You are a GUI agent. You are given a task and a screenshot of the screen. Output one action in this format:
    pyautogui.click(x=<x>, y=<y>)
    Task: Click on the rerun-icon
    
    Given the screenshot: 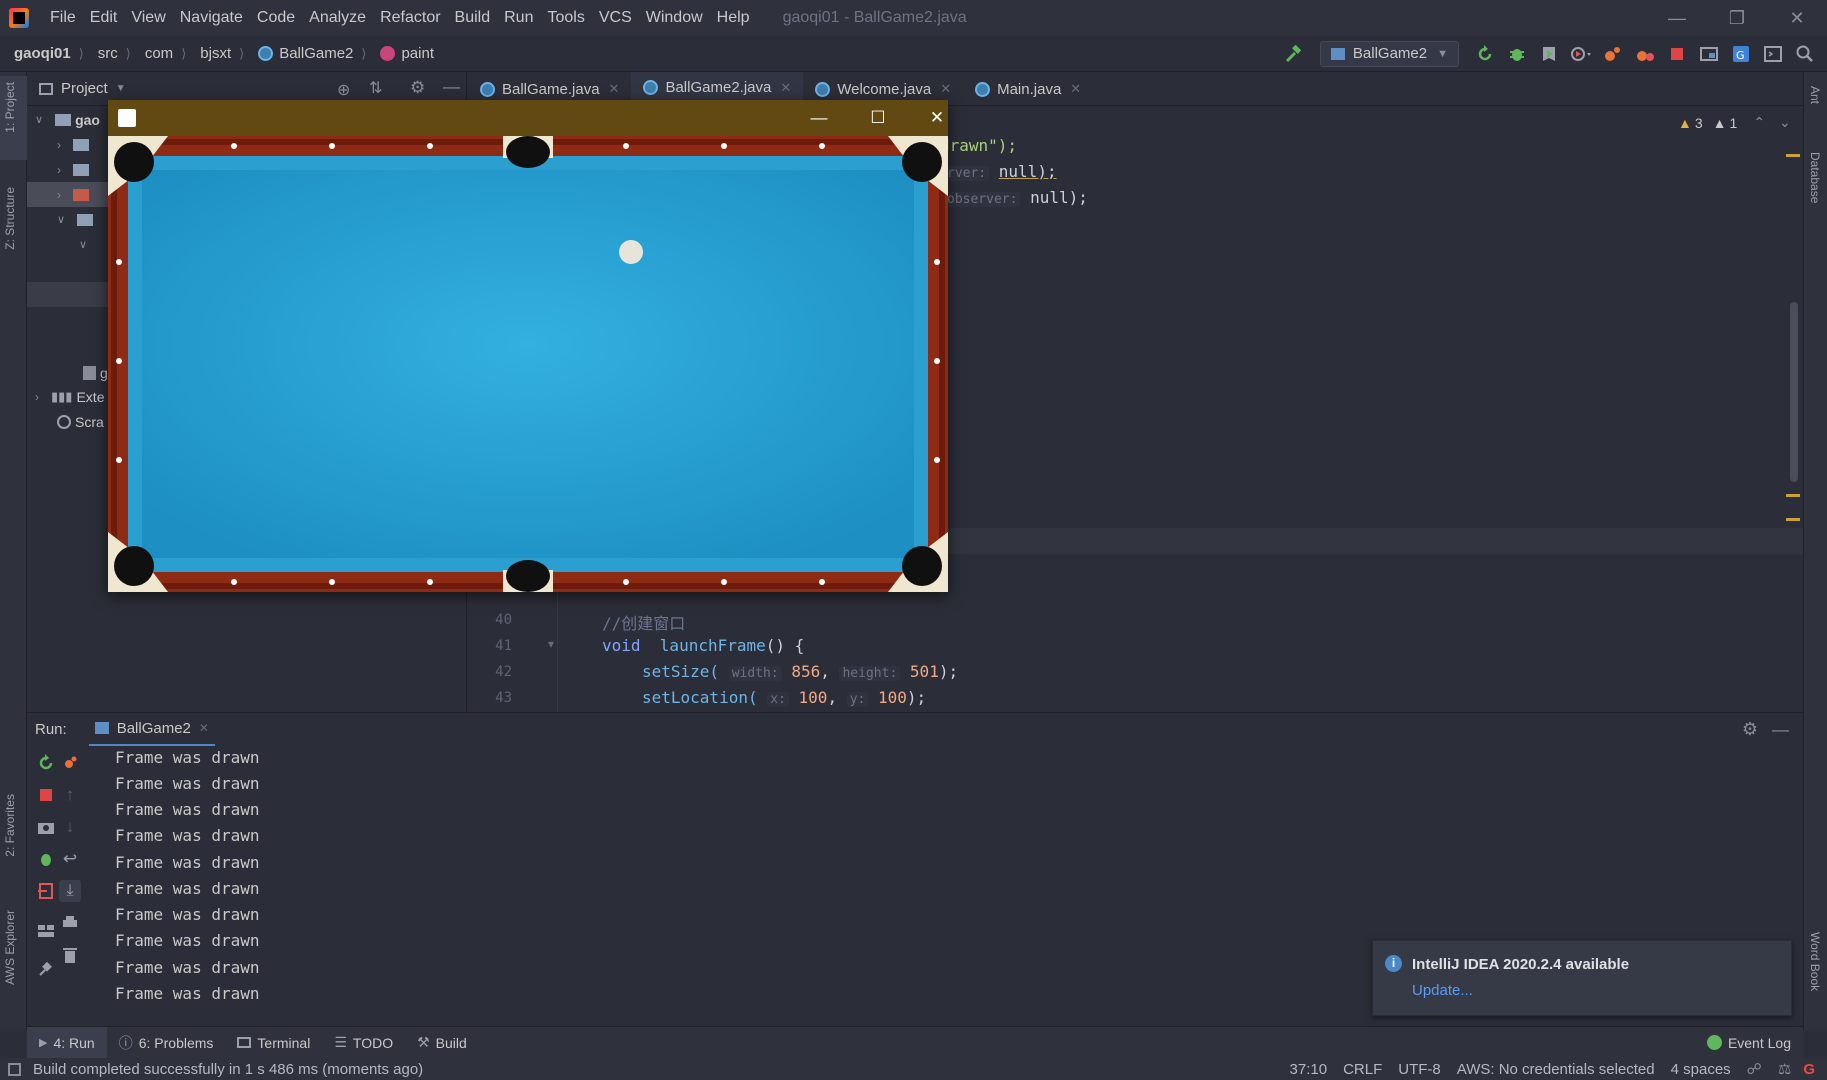 What is the action you would take?
    pyautogui.click(x=1485, y=54)
    